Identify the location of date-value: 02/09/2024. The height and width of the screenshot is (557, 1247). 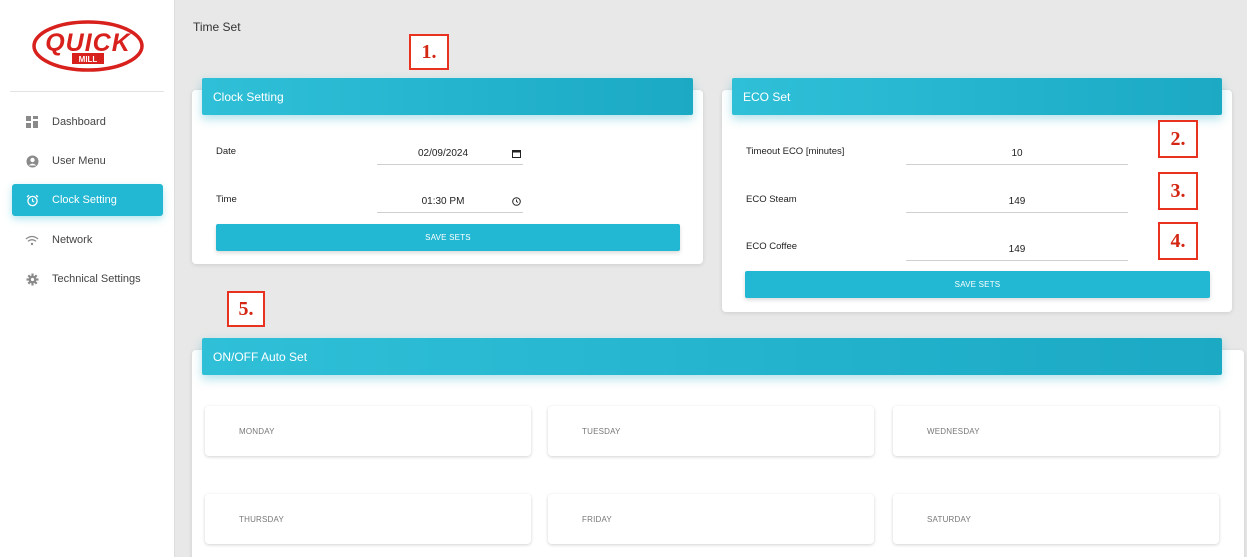
(443, 153).